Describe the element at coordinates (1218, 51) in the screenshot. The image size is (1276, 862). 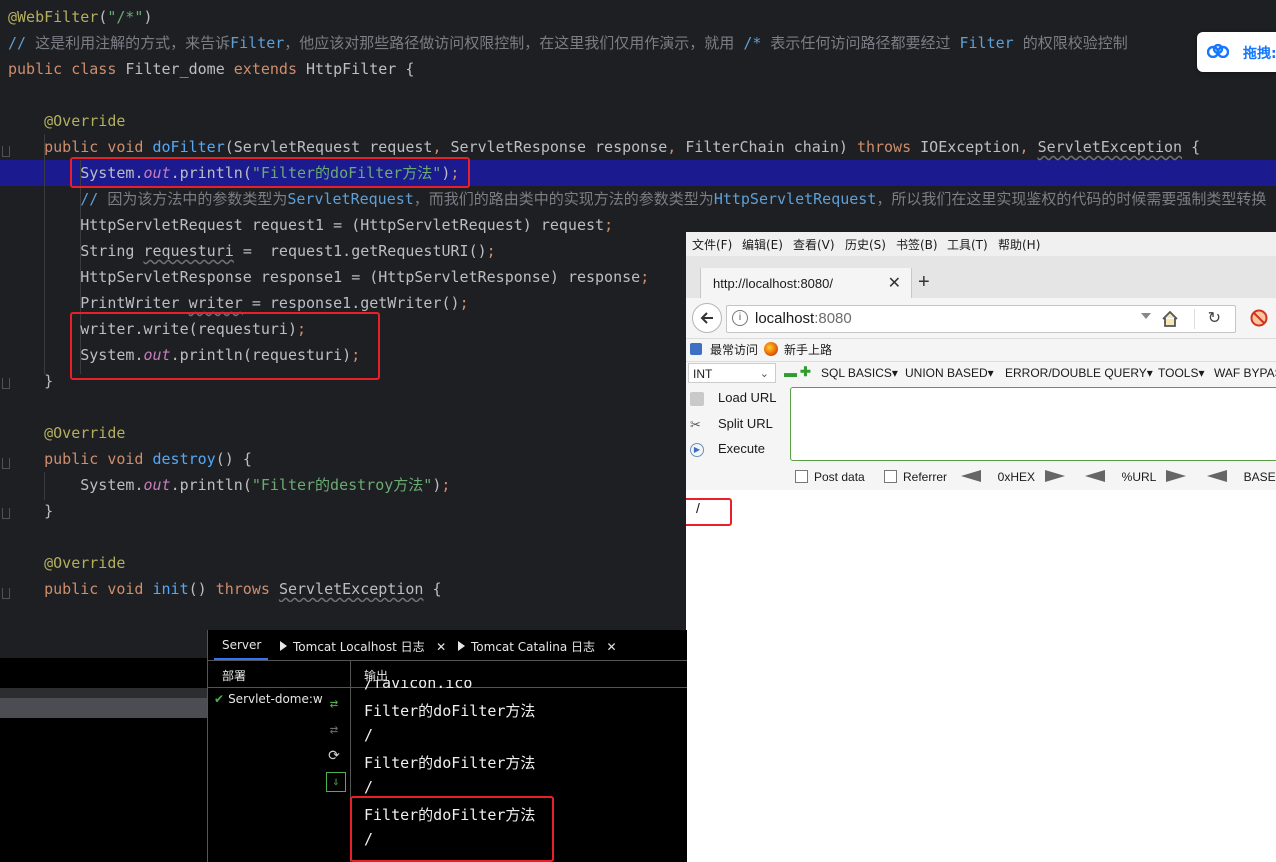
I see `cloud-icon` at that location.